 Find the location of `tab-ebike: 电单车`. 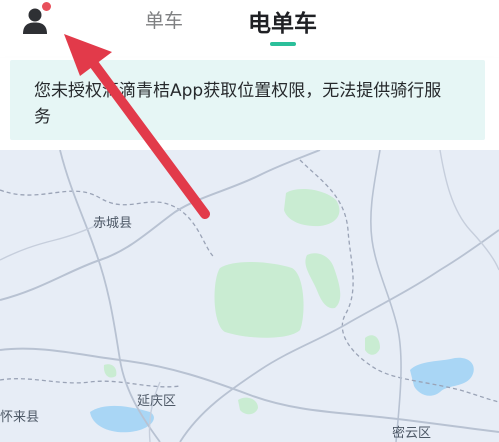

tab-ebike: 电单车 is located at coordinates (282, 21).